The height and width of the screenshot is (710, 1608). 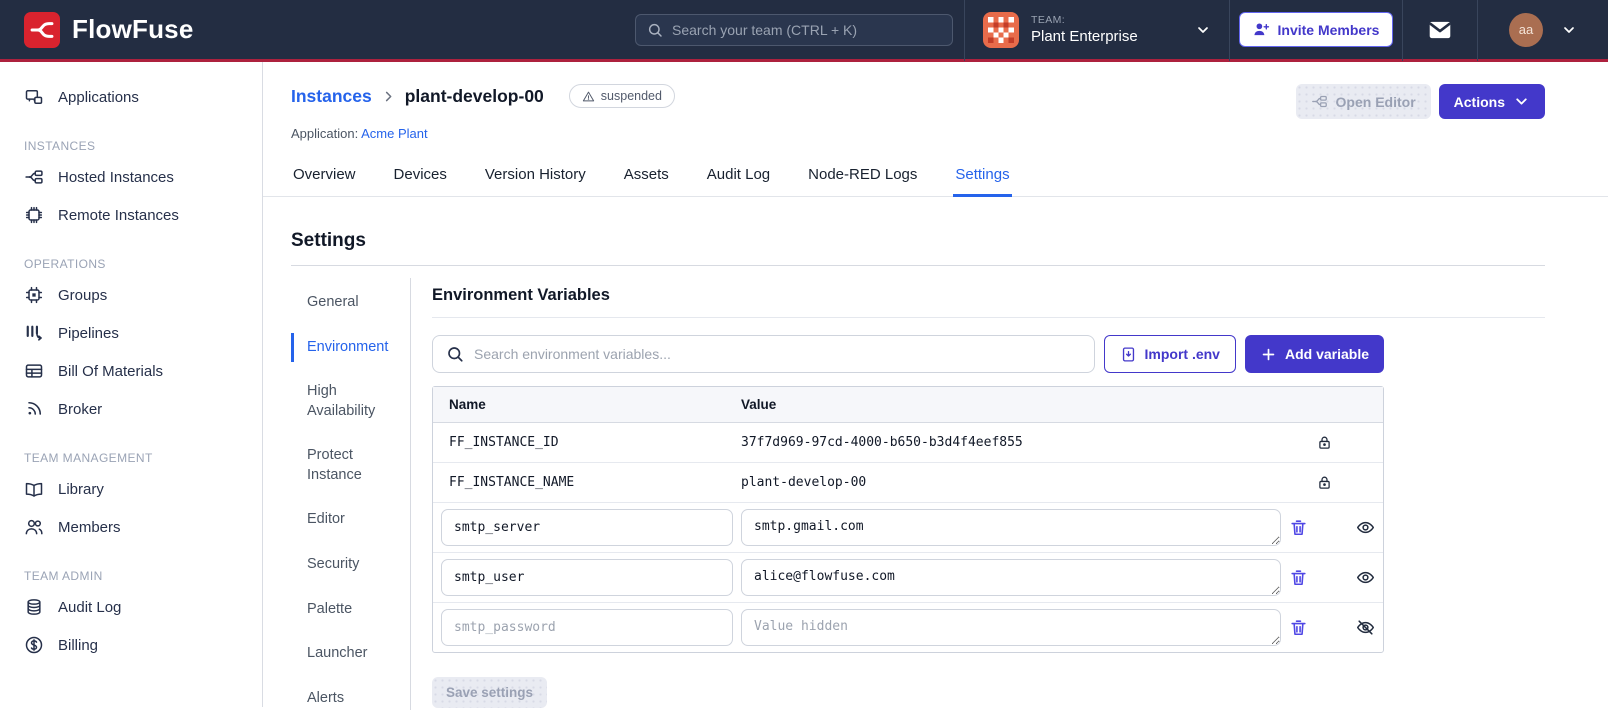 I want to click on open-editor-button: Open Editor, so click(x=1363, y=101).